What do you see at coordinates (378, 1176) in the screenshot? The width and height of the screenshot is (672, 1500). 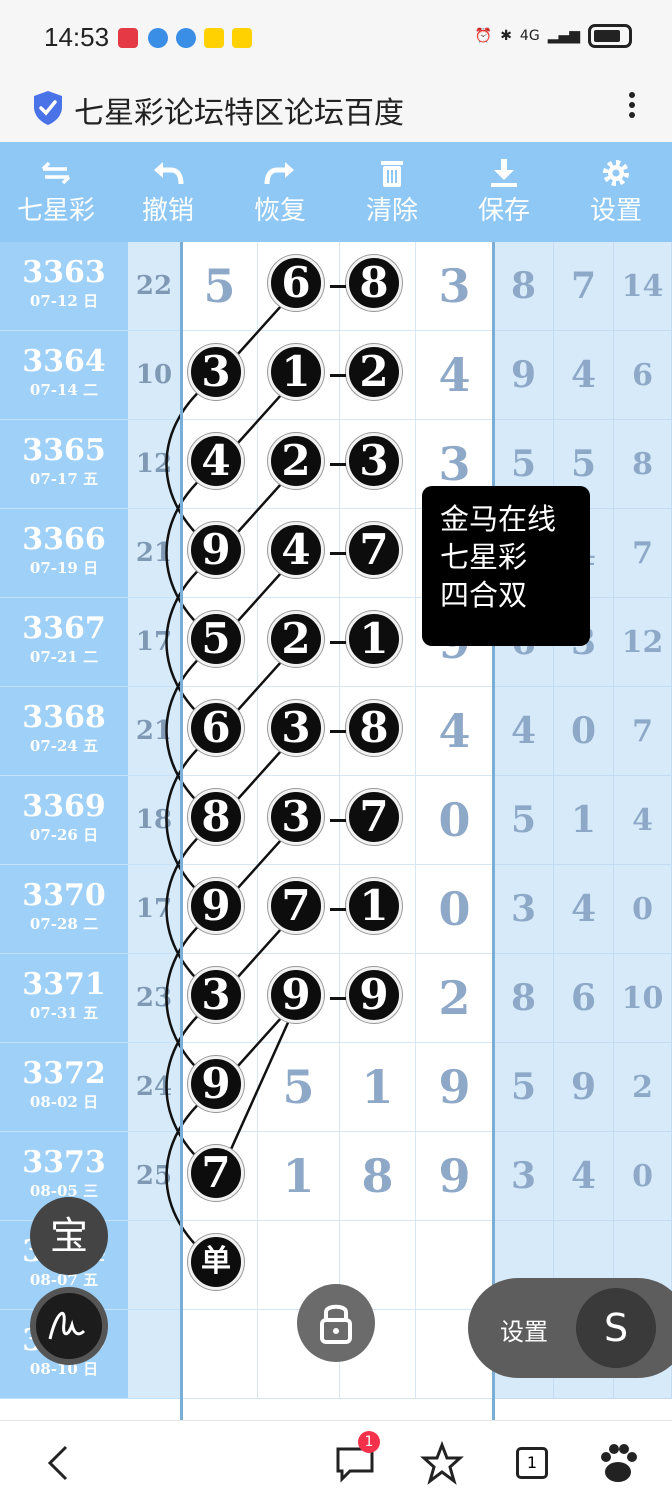 I see `digit-cell: 8` at bounding box center [378, 1176].